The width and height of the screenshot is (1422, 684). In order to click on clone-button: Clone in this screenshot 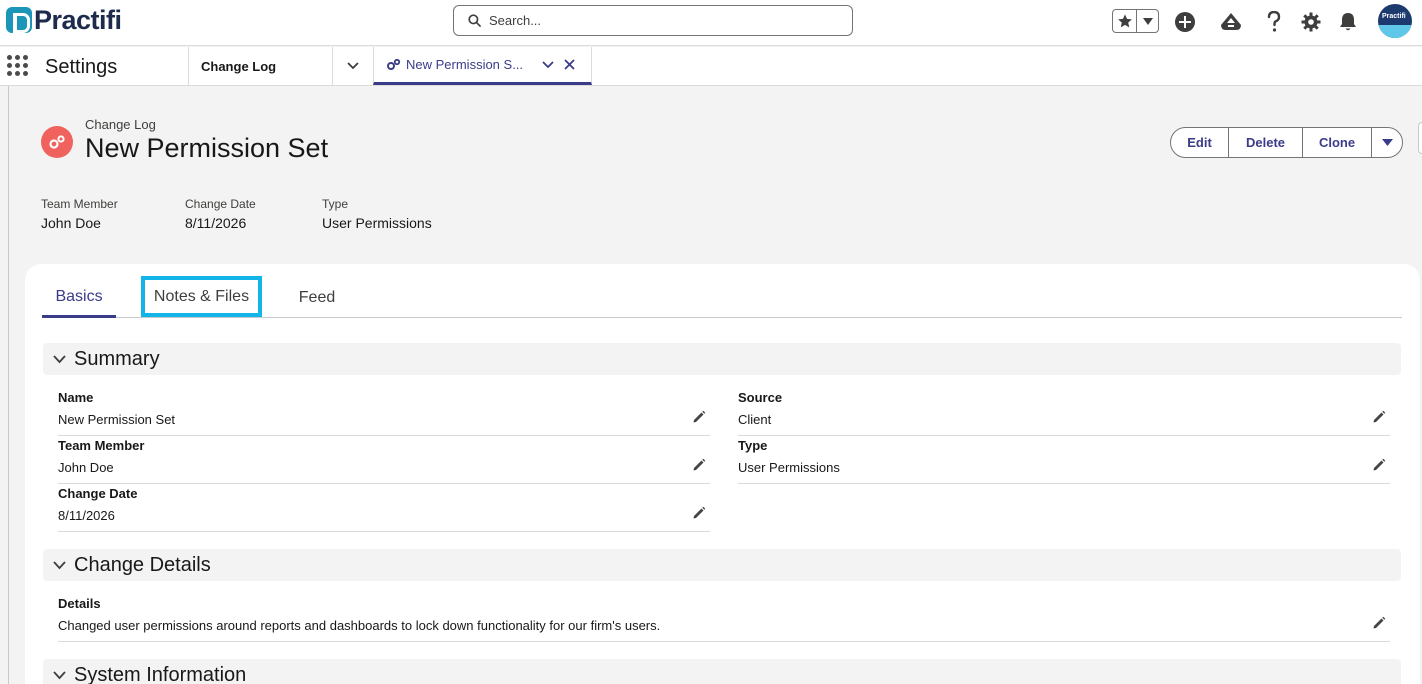, I will do `click(1337, 142)`.